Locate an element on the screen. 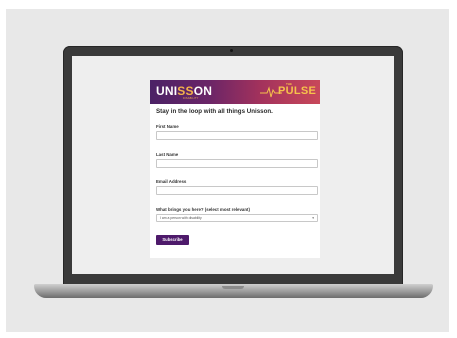  logo-text-part: UNI is located at coordinates (167, 91).